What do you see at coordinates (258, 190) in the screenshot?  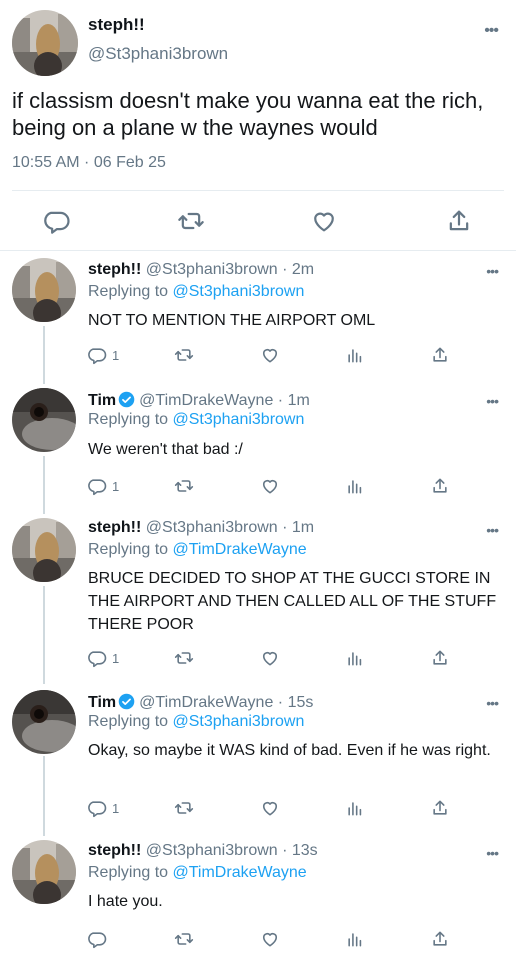 I see `divider` at bounding box center [258, 190].